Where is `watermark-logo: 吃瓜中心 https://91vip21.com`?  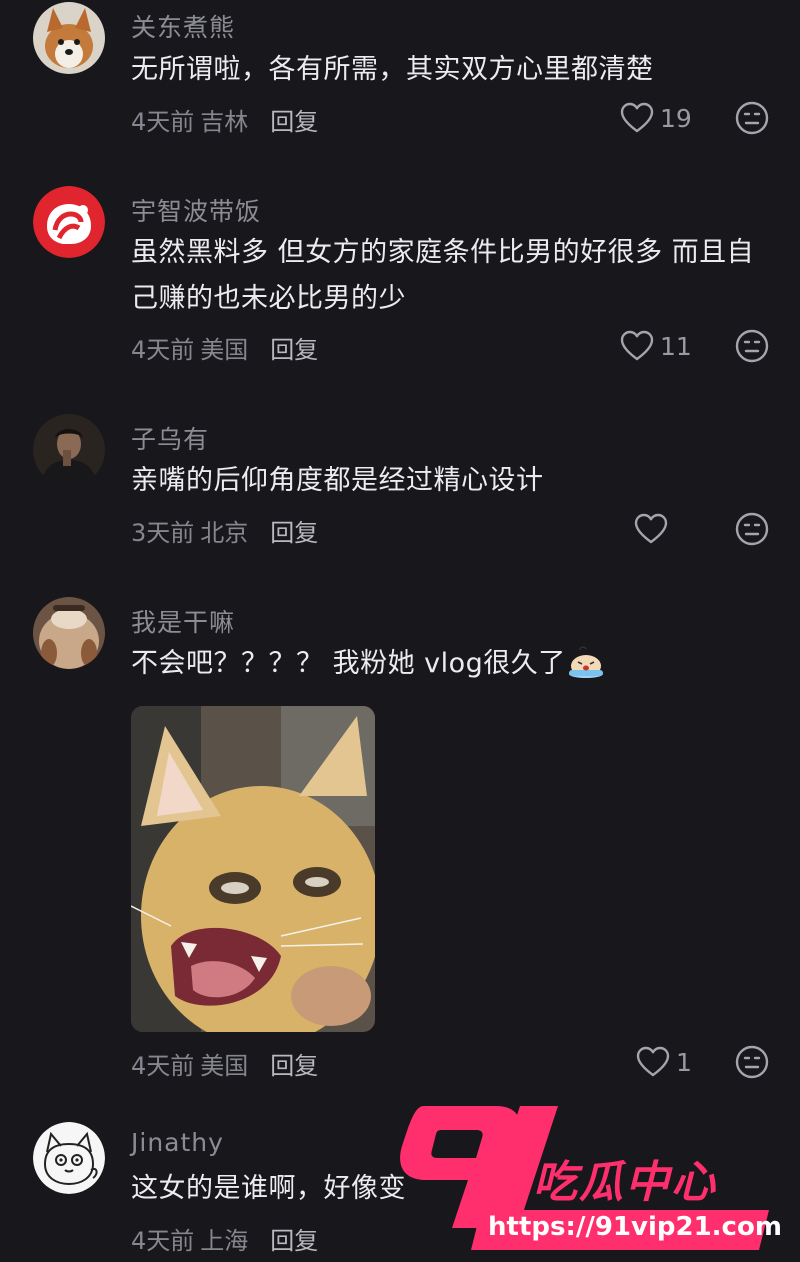
watermark-logo: 吃瓜中心 https://91vip21.com is located at coordinates (580, 1177).